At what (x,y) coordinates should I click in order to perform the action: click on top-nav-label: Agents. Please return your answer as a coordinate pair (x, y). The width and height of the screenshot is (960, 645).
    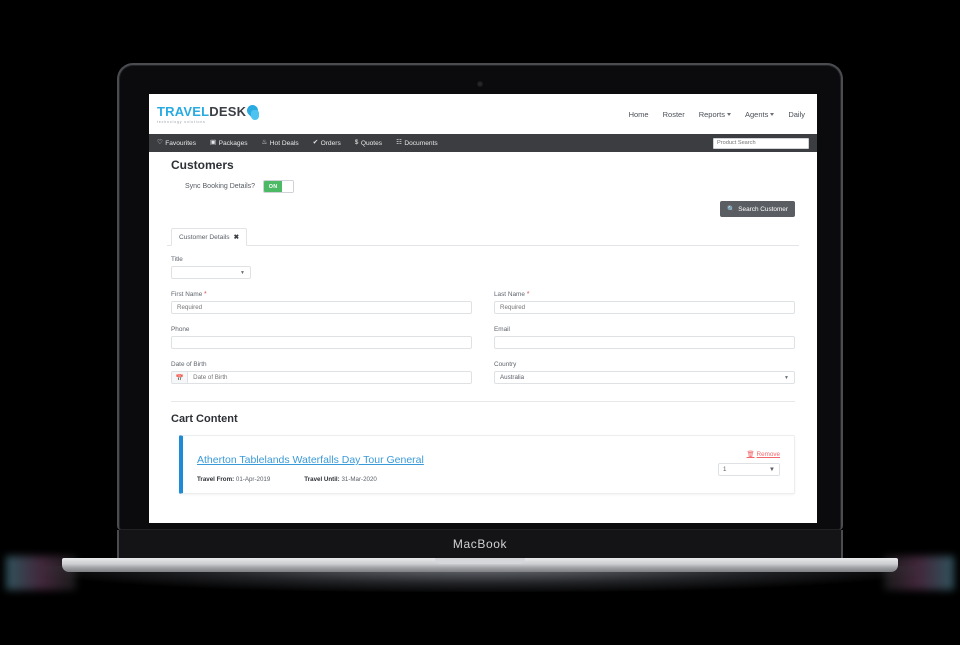
    Looking at the image, I should click on (756, 114).